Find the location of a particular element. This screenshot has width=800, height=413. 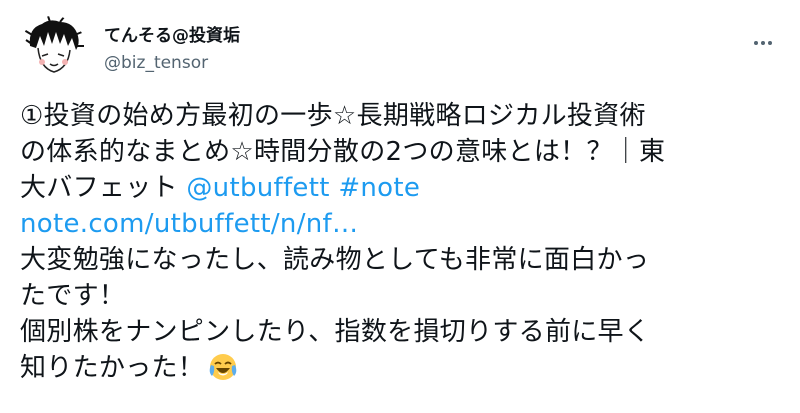

tweet-text-segment: 知りたかった！ is located at coordinates (112, 368).